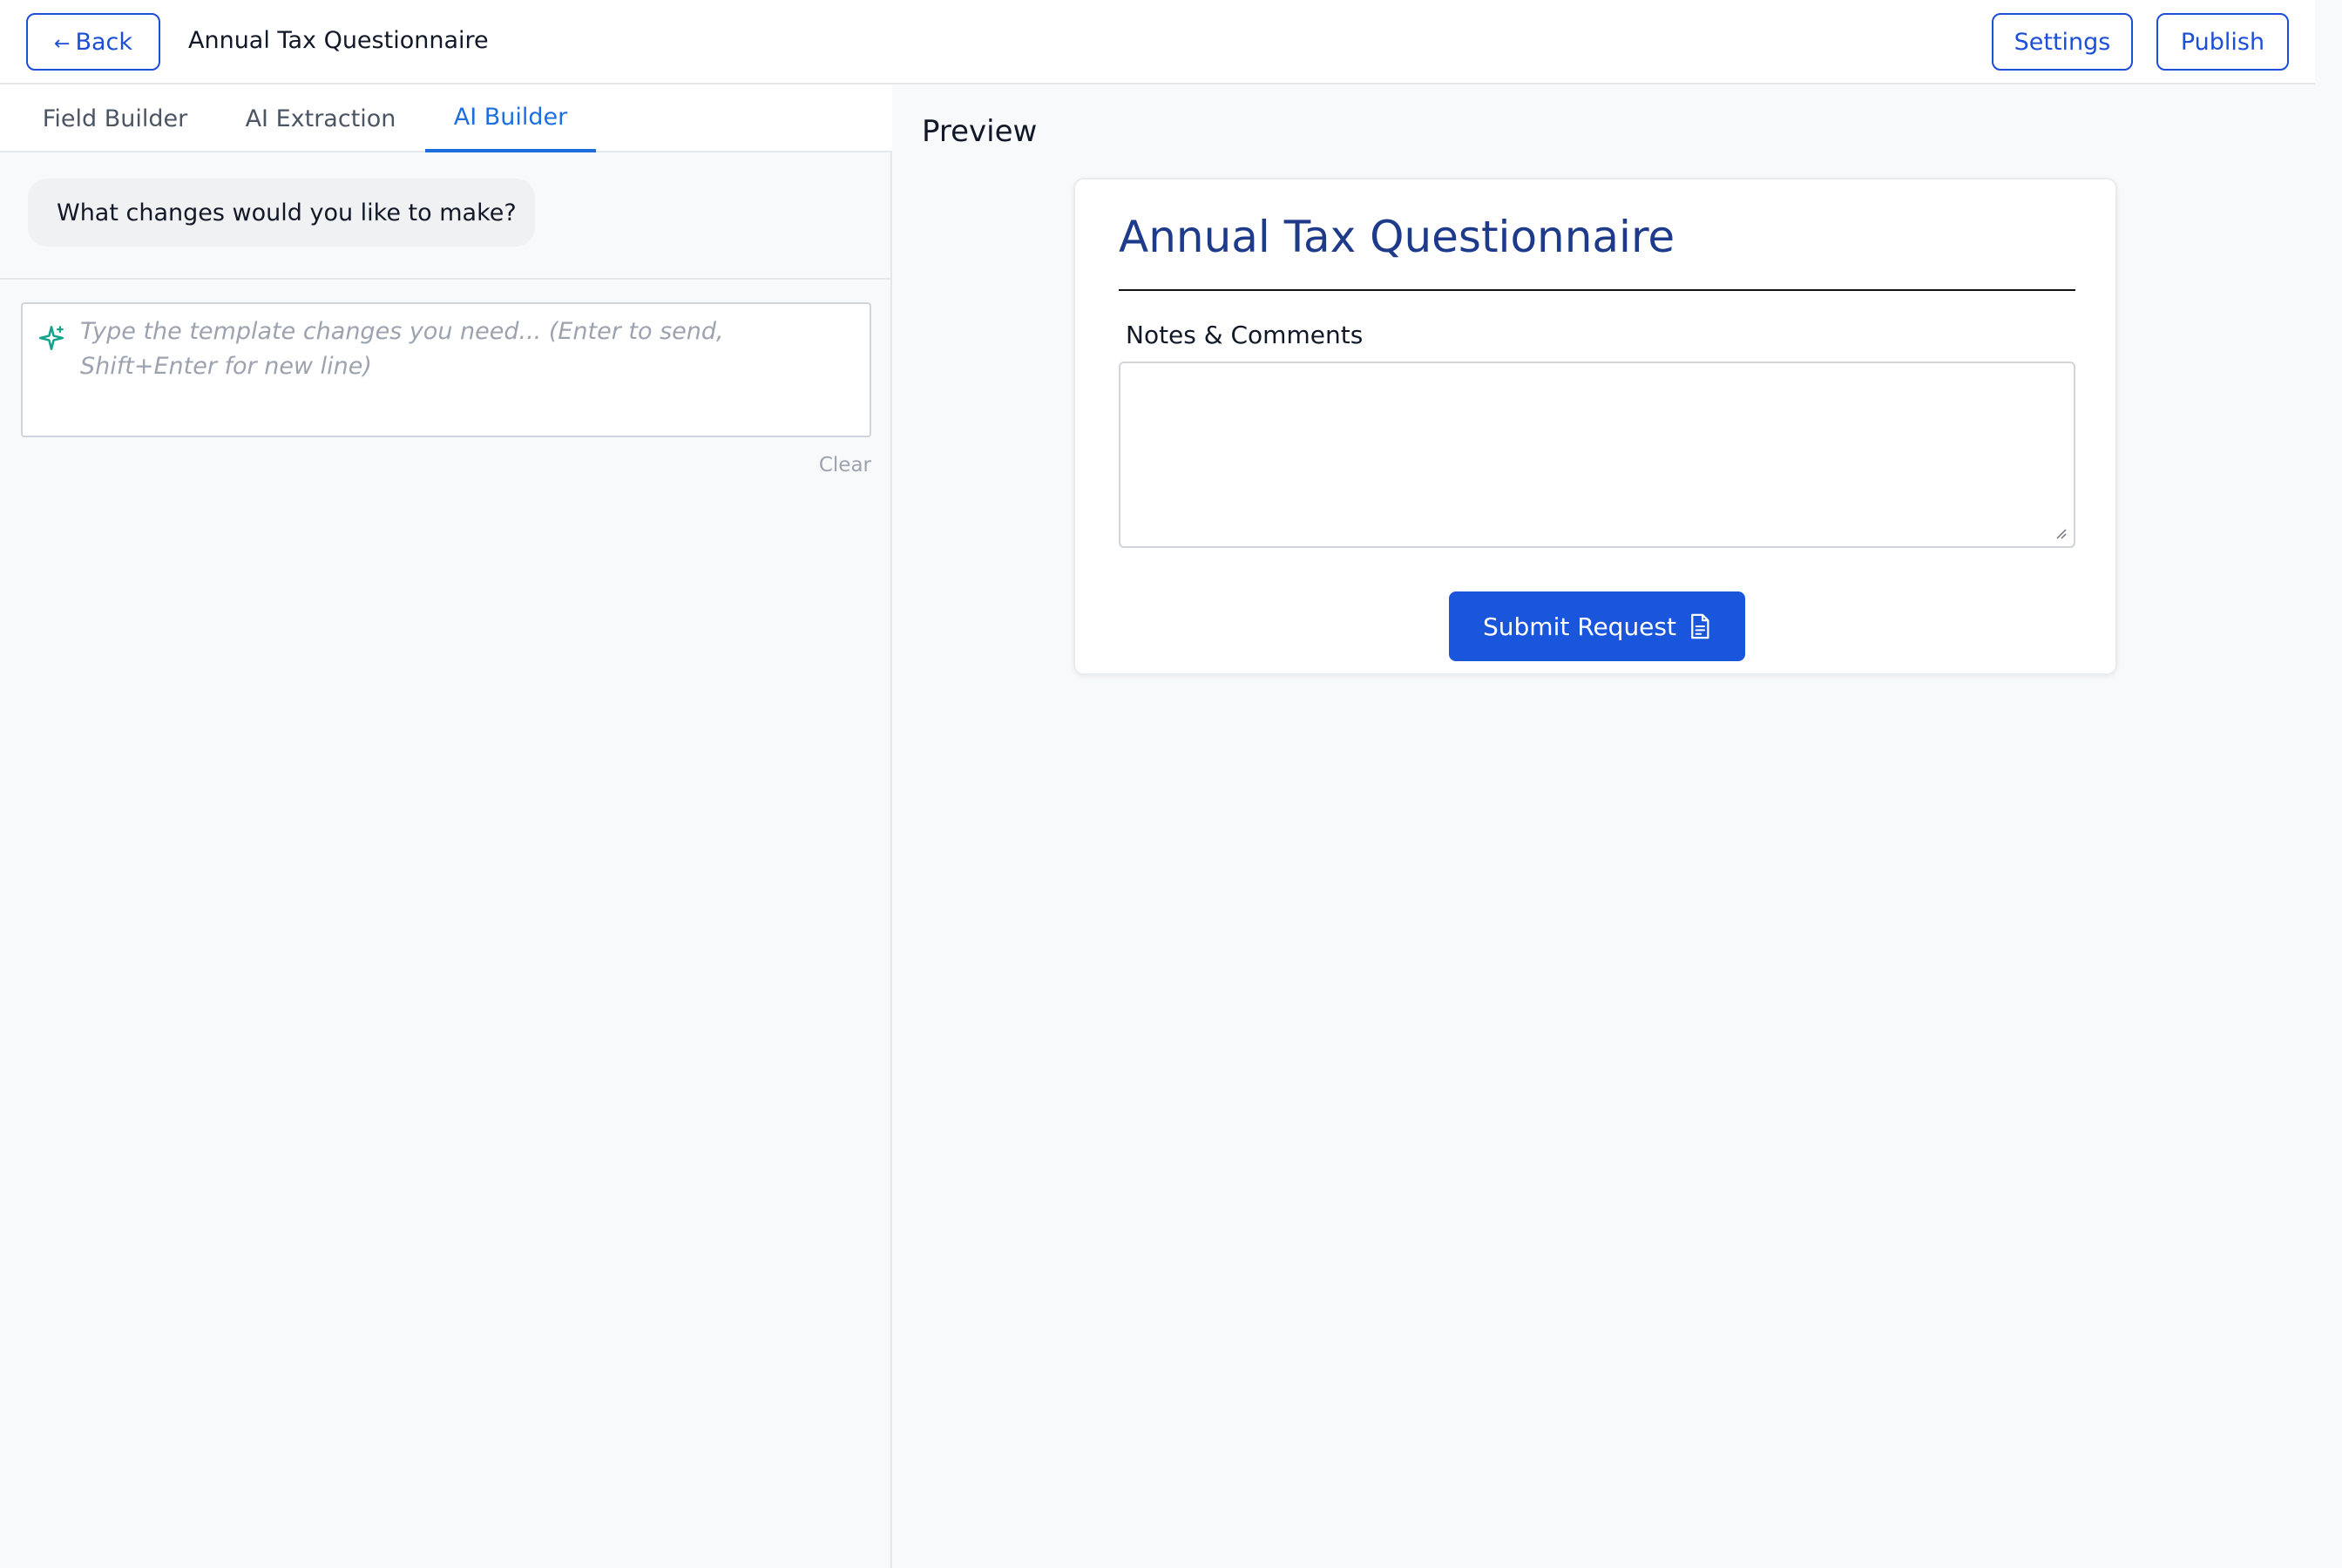 The width and height of the screenshot is (2342, 1568). What do you see at coordinates (463, 366) in the screenshot?
I see `chat-input` at bounding box center [463, 366].